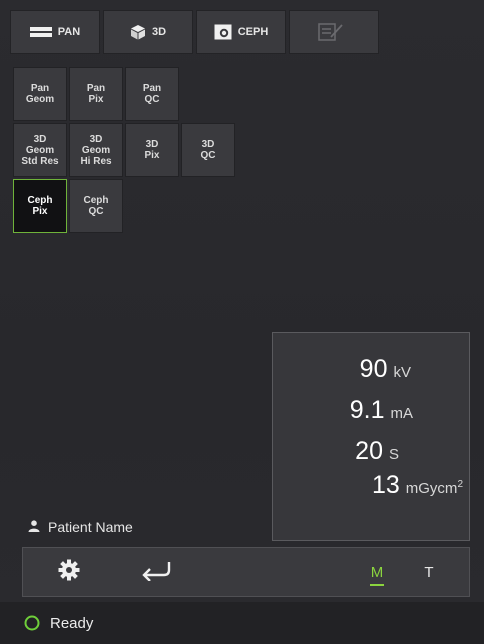 This screenshot has height=644, width=484. What do you see at coordinates (90, 527) in the screenshot?
I see `patient-name-label: Patient Name` at bounding box center [90, 527].